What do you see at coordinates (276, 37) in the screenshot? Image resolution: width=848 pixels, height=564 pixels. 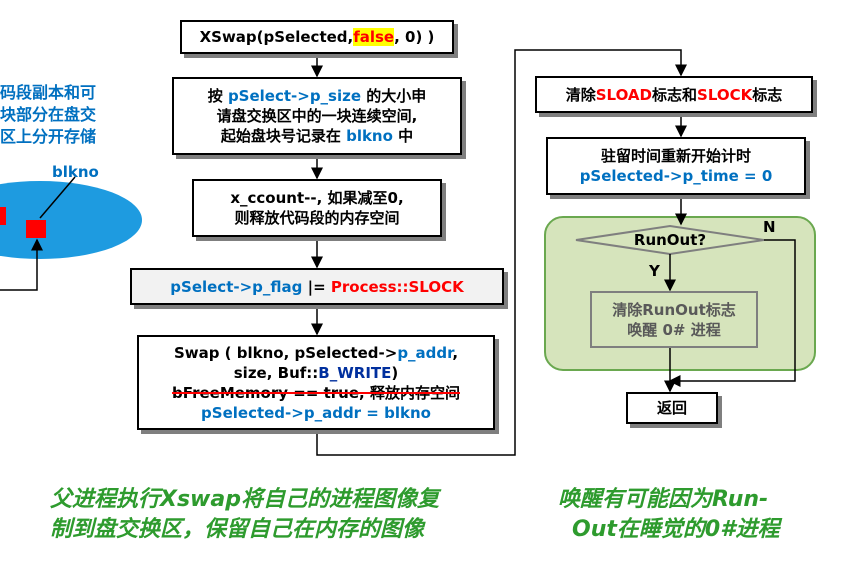 I see `xswap-prefix: XSwap(pSelected,` at bounding box center [276, 37].